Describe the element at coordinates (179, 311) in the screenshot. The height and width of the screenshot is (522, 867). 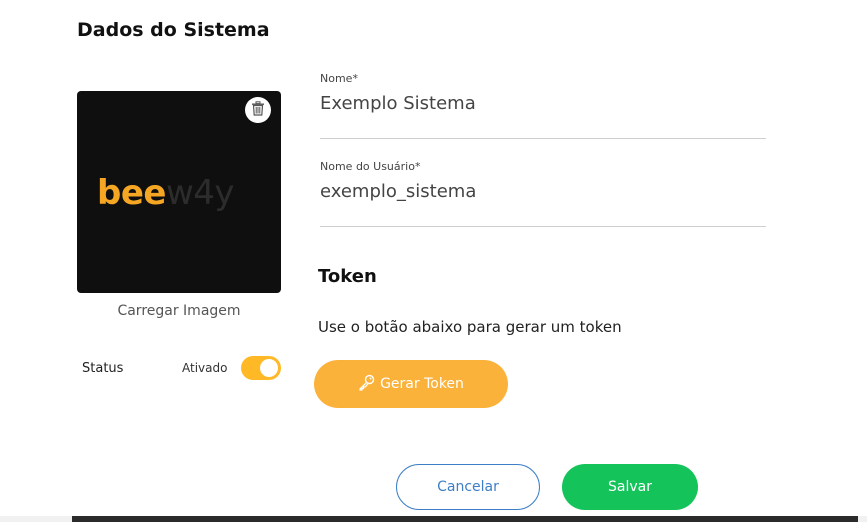
I see `upload-image-link: Carregar Imagem` at that location.